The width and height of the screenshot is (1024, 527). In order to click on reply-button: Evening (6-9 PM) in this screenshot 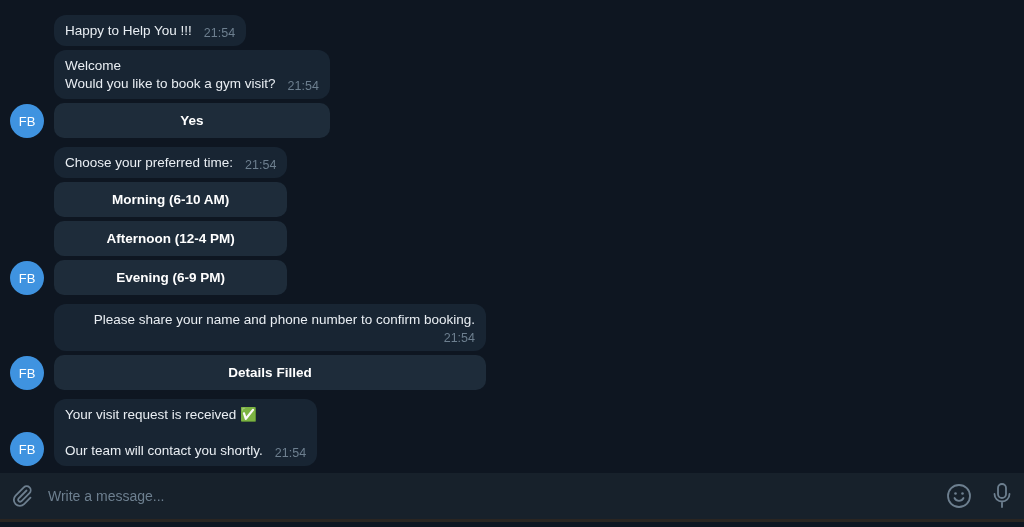, I will do `click(171, 277)`.